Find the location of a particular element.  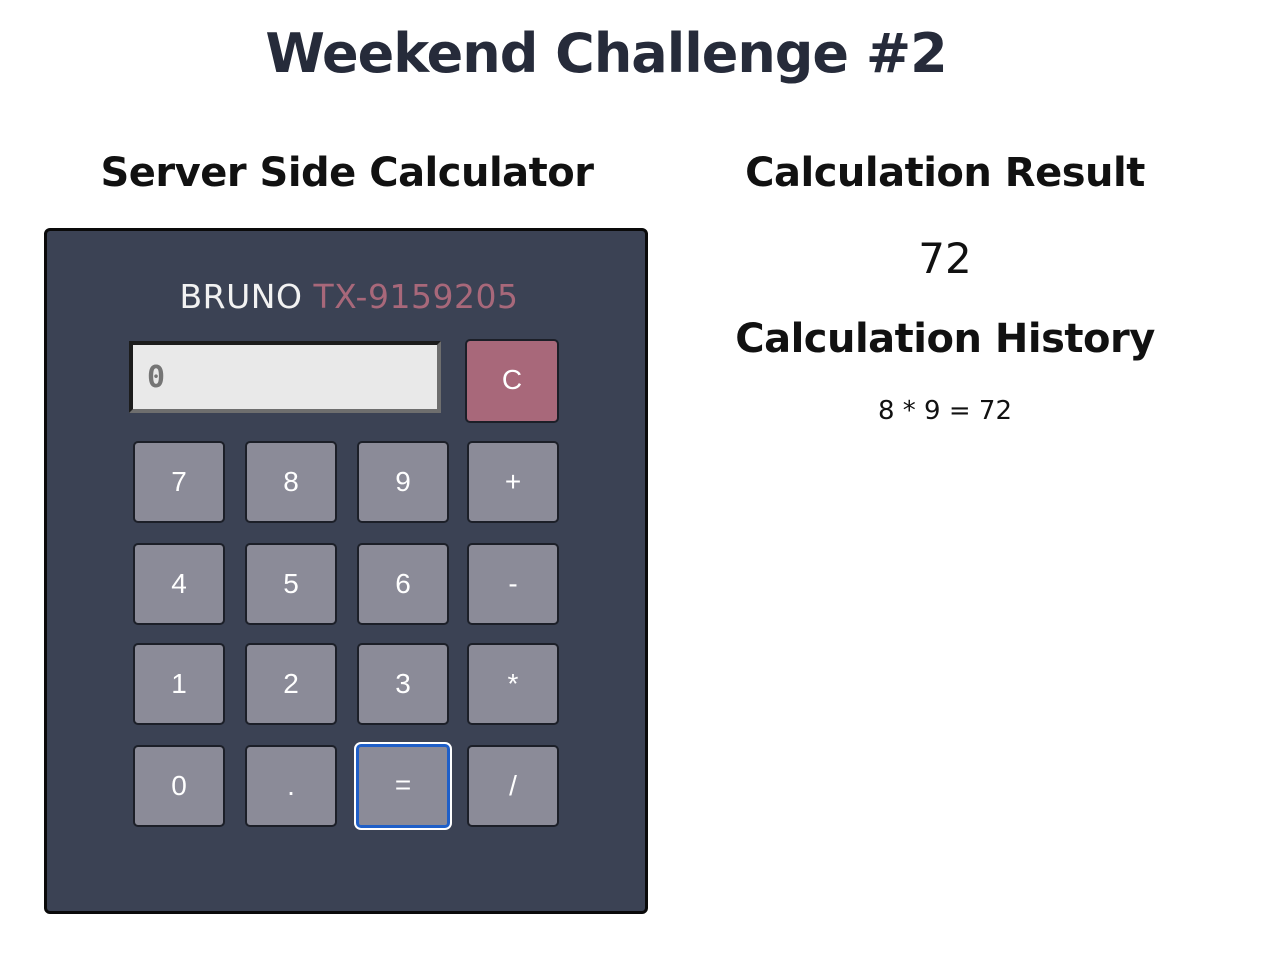

key-6-button: 6 is located at coordinates (403, 584).